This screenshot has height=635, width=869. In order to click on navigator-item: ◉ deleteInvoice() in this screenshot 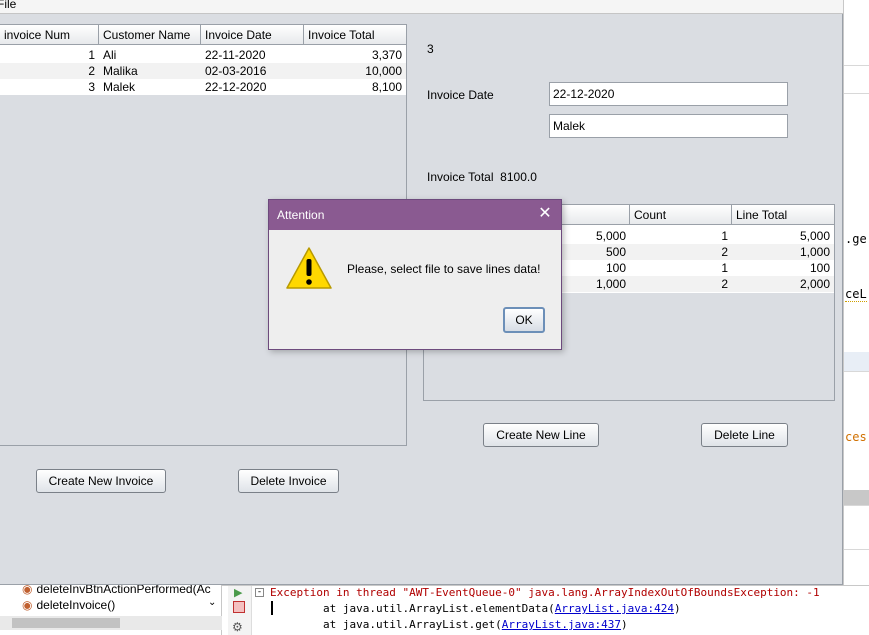, I will do `click(68, 605)`.